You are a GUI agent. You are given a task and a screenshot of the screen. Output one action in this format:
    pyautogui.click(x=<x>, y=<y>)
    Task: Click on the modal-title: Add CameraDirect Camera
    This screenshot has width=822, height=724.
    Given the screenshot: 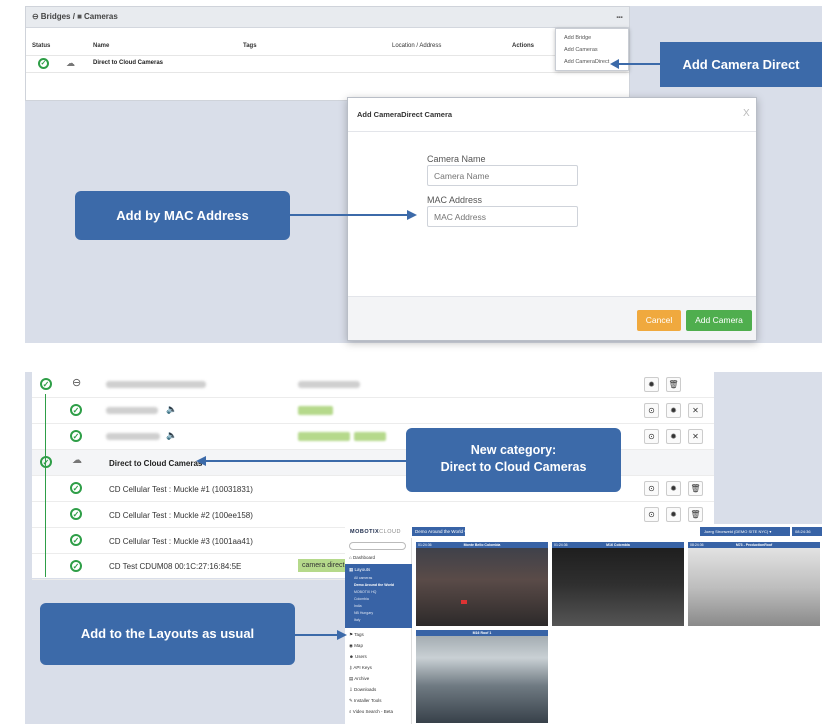 What is the action you would take?
    pyautogui.click(x=405, y=114)
    